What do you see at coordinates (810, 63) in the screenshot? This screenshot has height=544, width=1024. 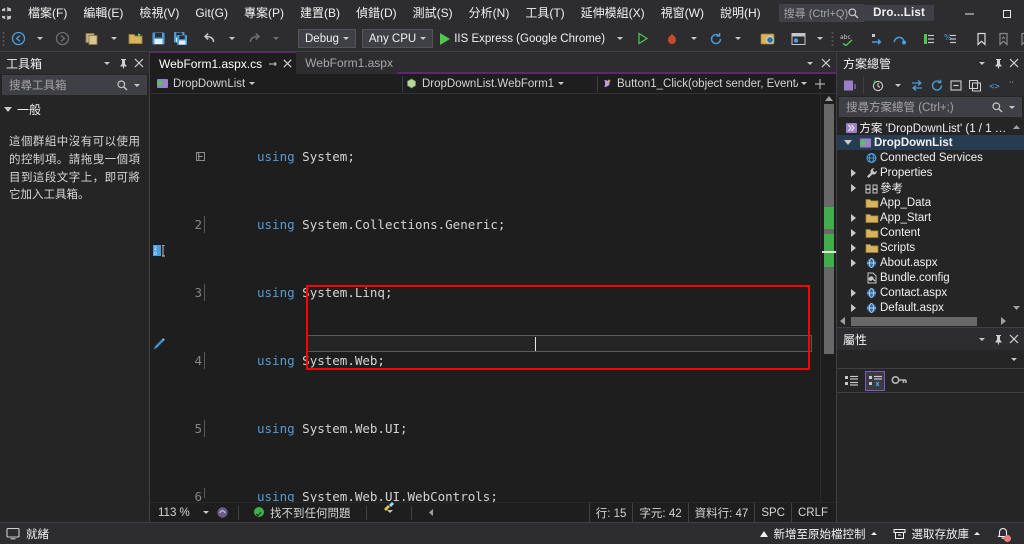 I see `tab-list-dropdown-icon` at bounding box center [810, 63].